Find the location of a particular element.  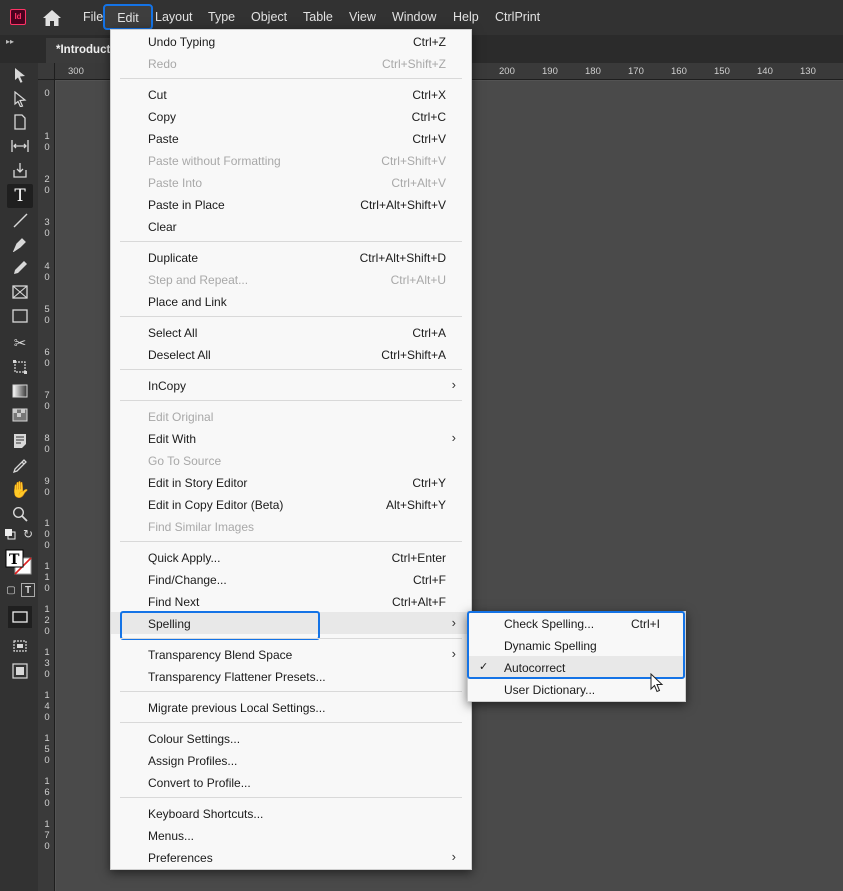

menu-item-shortcut: Ctrl+F is located at coordinates (429, 580).